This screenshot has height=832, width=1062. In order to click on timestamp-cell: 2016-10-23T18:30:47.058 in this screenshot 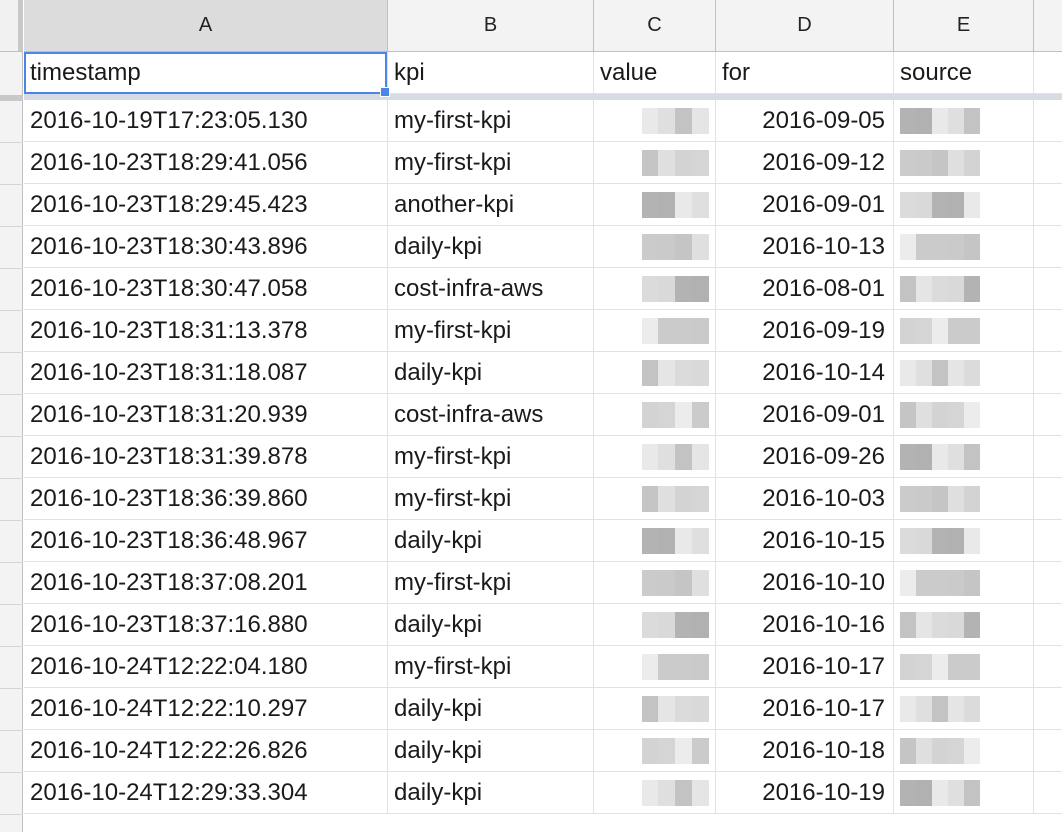, I will do `click(206, 289)`.